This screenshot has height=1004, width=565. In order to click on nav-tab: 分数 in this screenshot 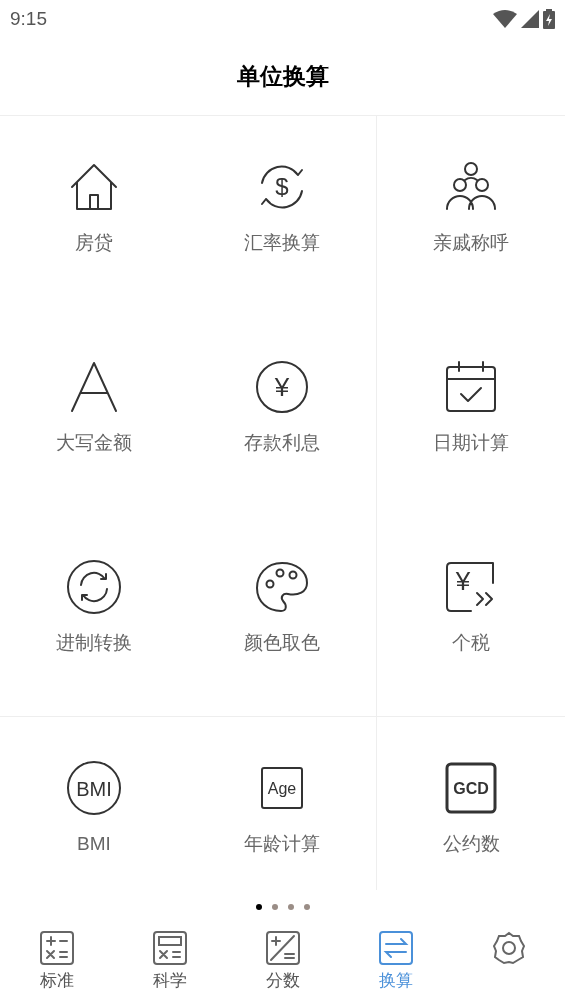, I will do `click(282, 959)`.